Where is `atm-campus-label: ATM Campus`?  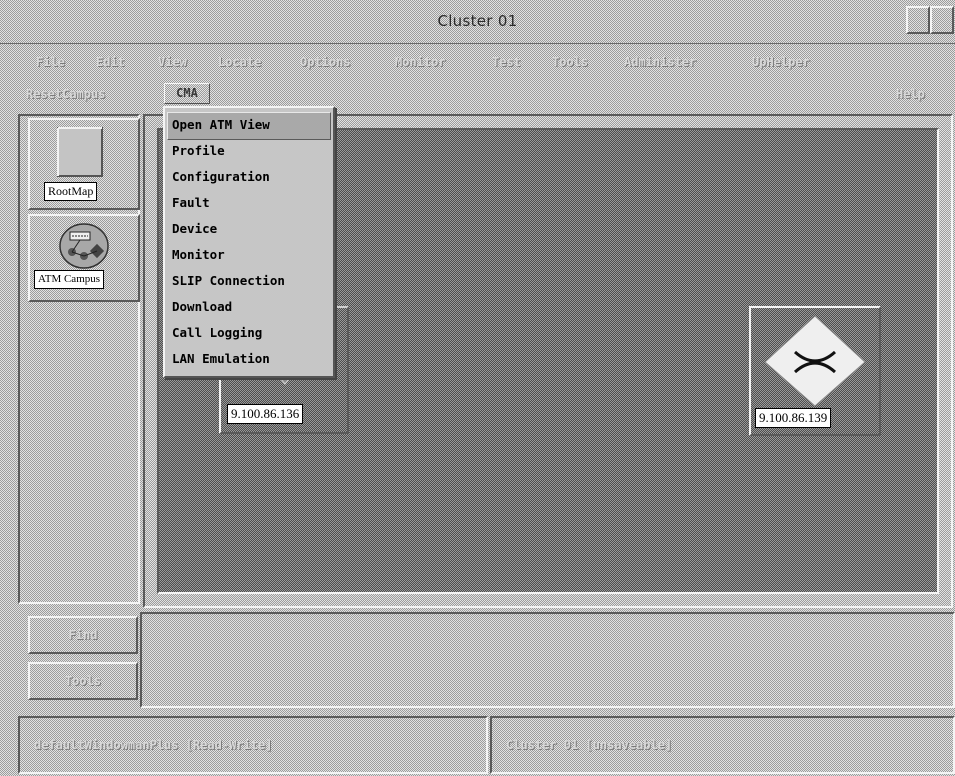 atm-campus-label: ATM Campus is located at coordinates (69, 279).